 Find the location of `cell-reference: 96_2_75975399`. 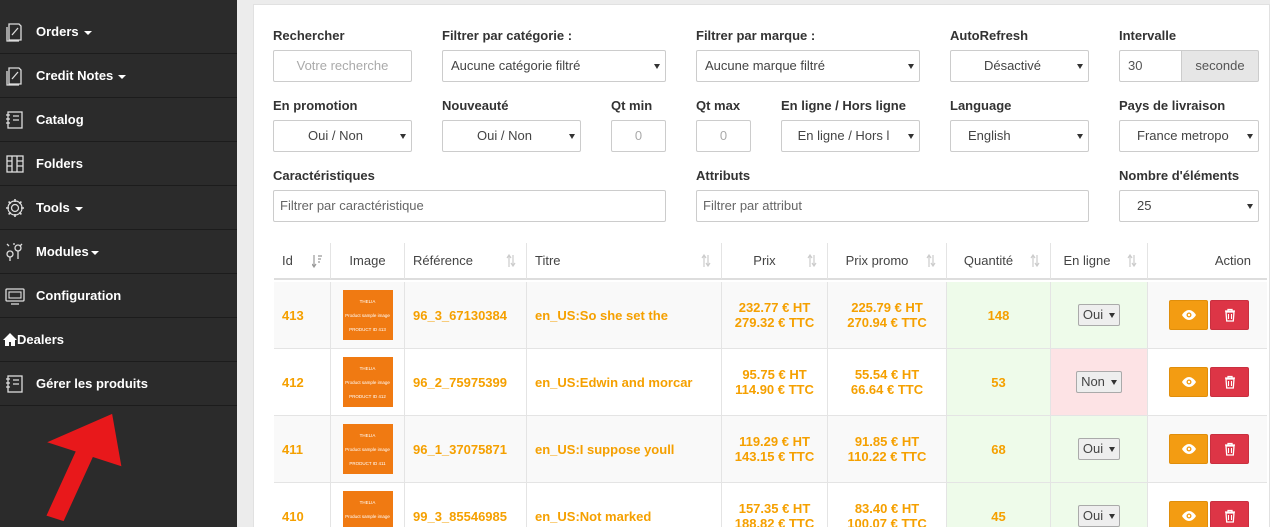

cell-reference: 96_2_75975399 is located at coordinates (466, 382).